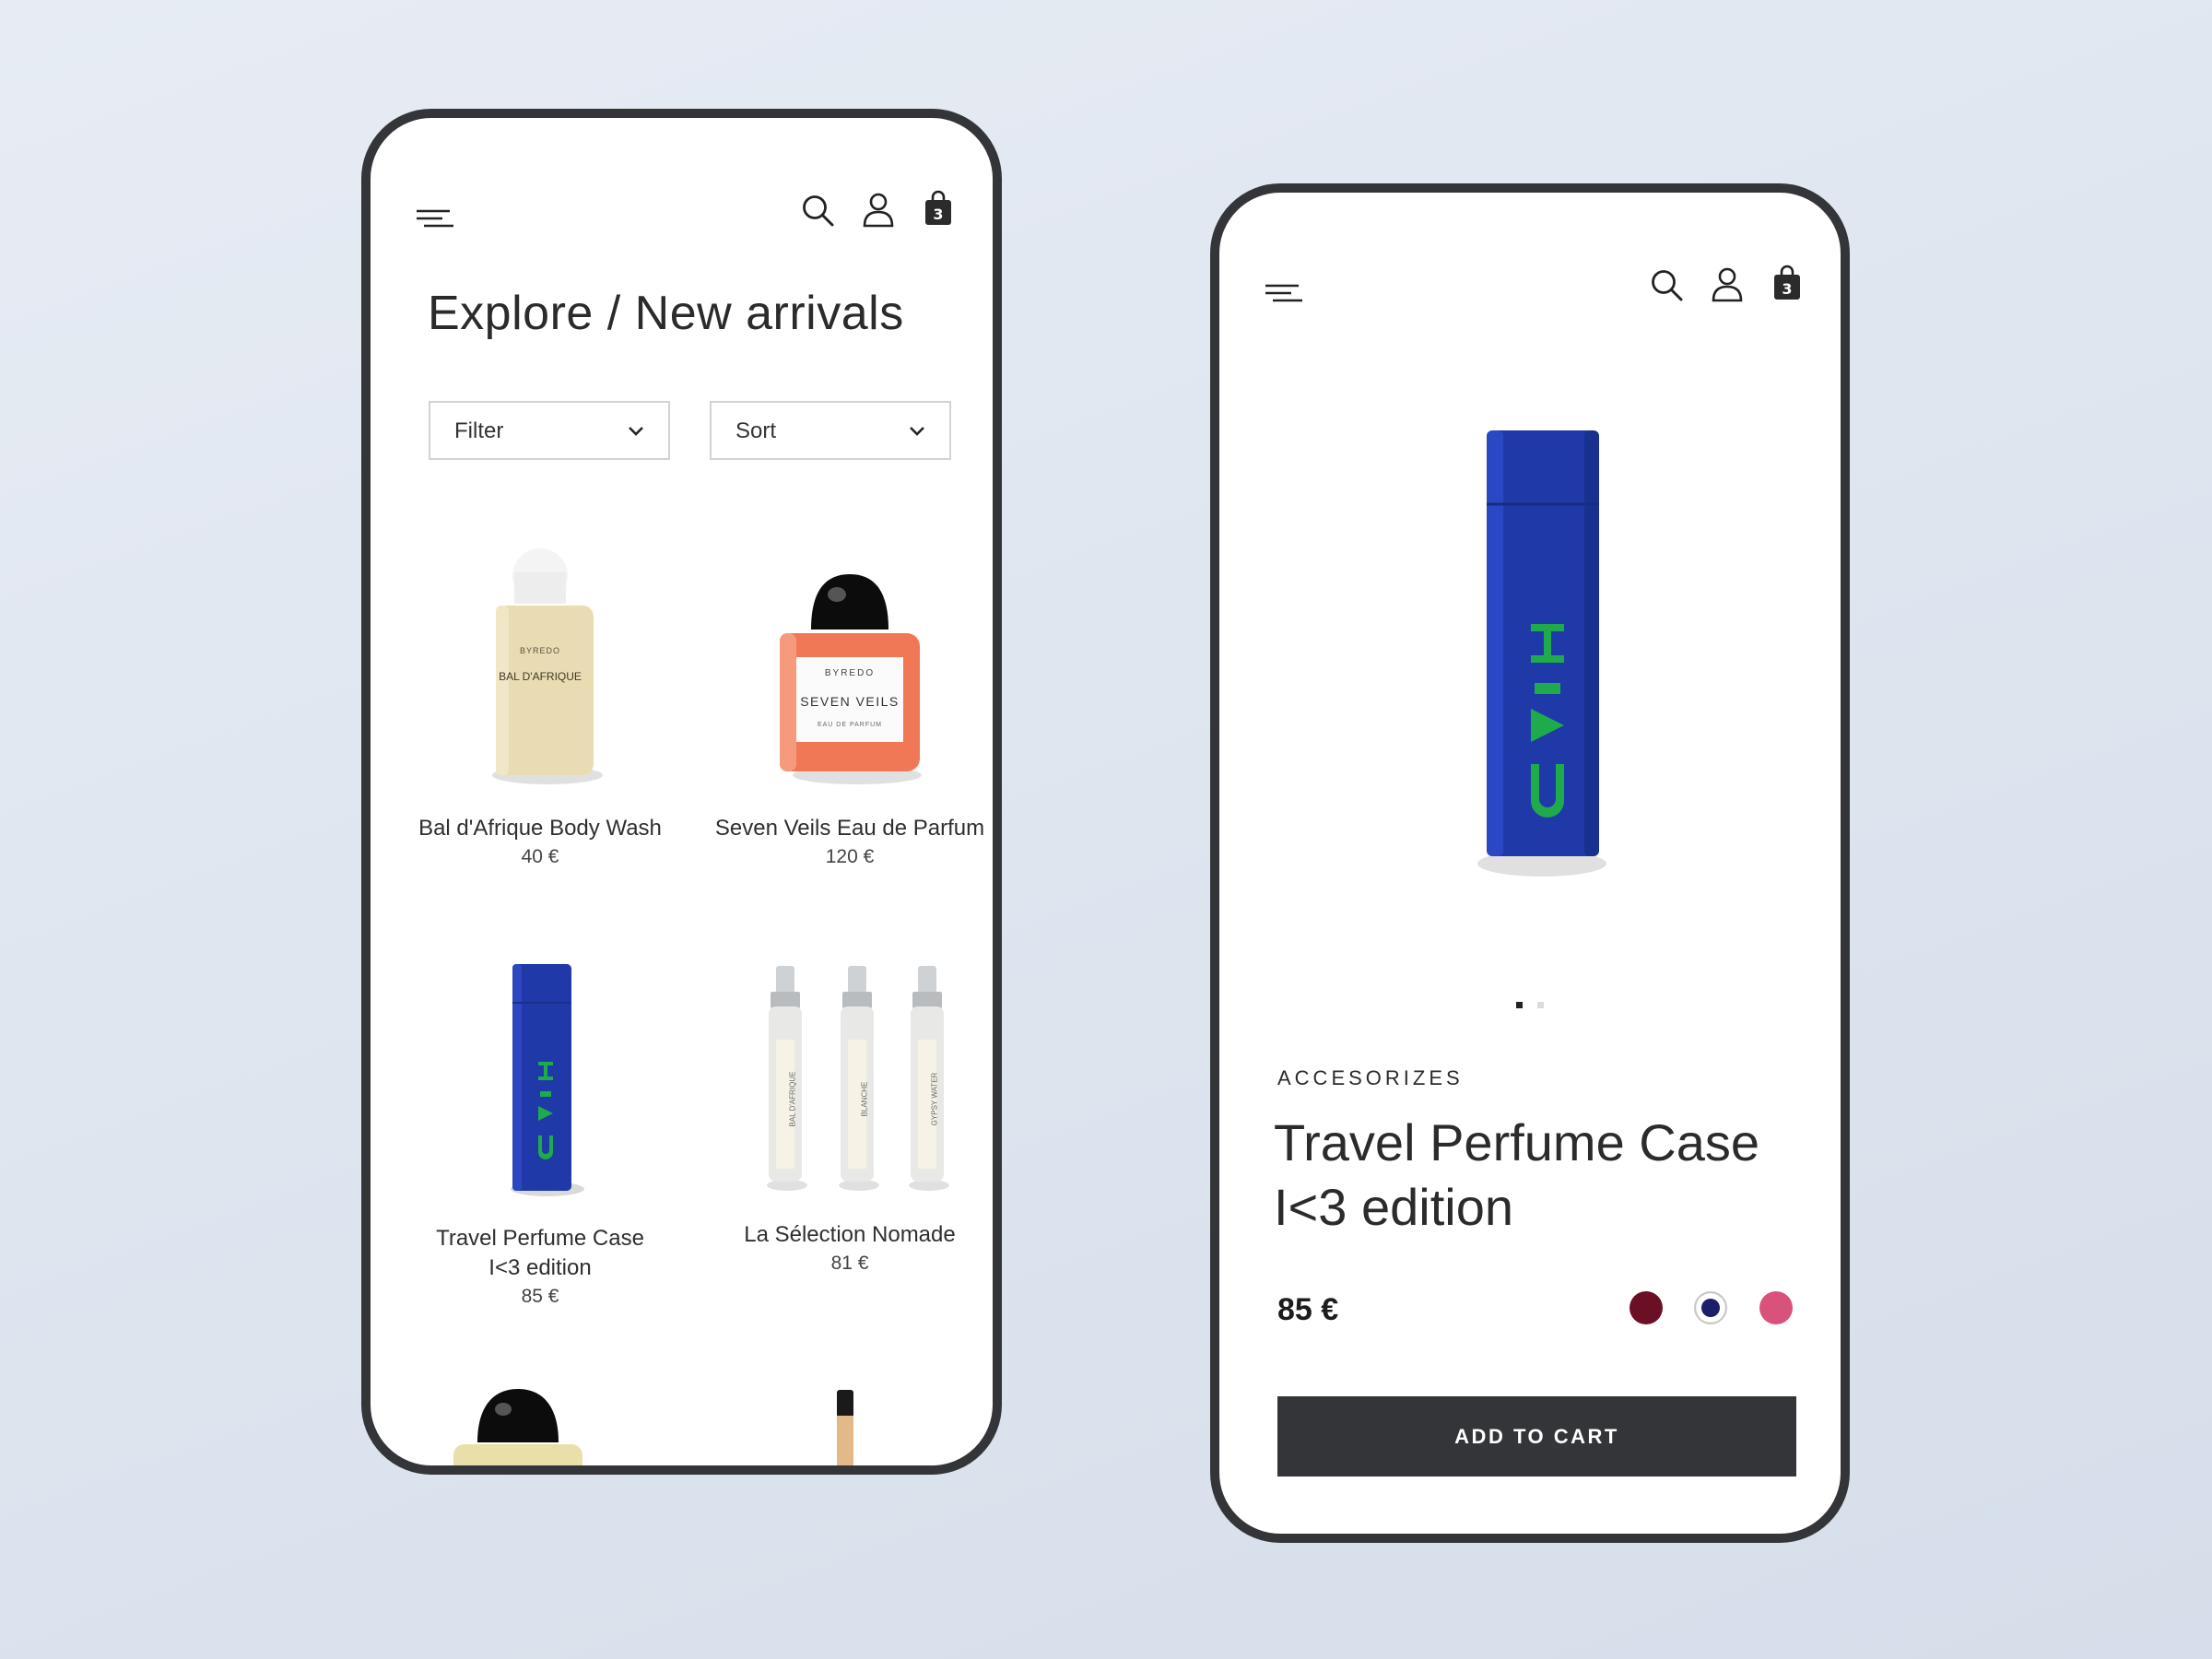 The width and height of the screenshot is (2212, 1659). I want to click on color-swatch-burgundy, so click(1646, 1307).